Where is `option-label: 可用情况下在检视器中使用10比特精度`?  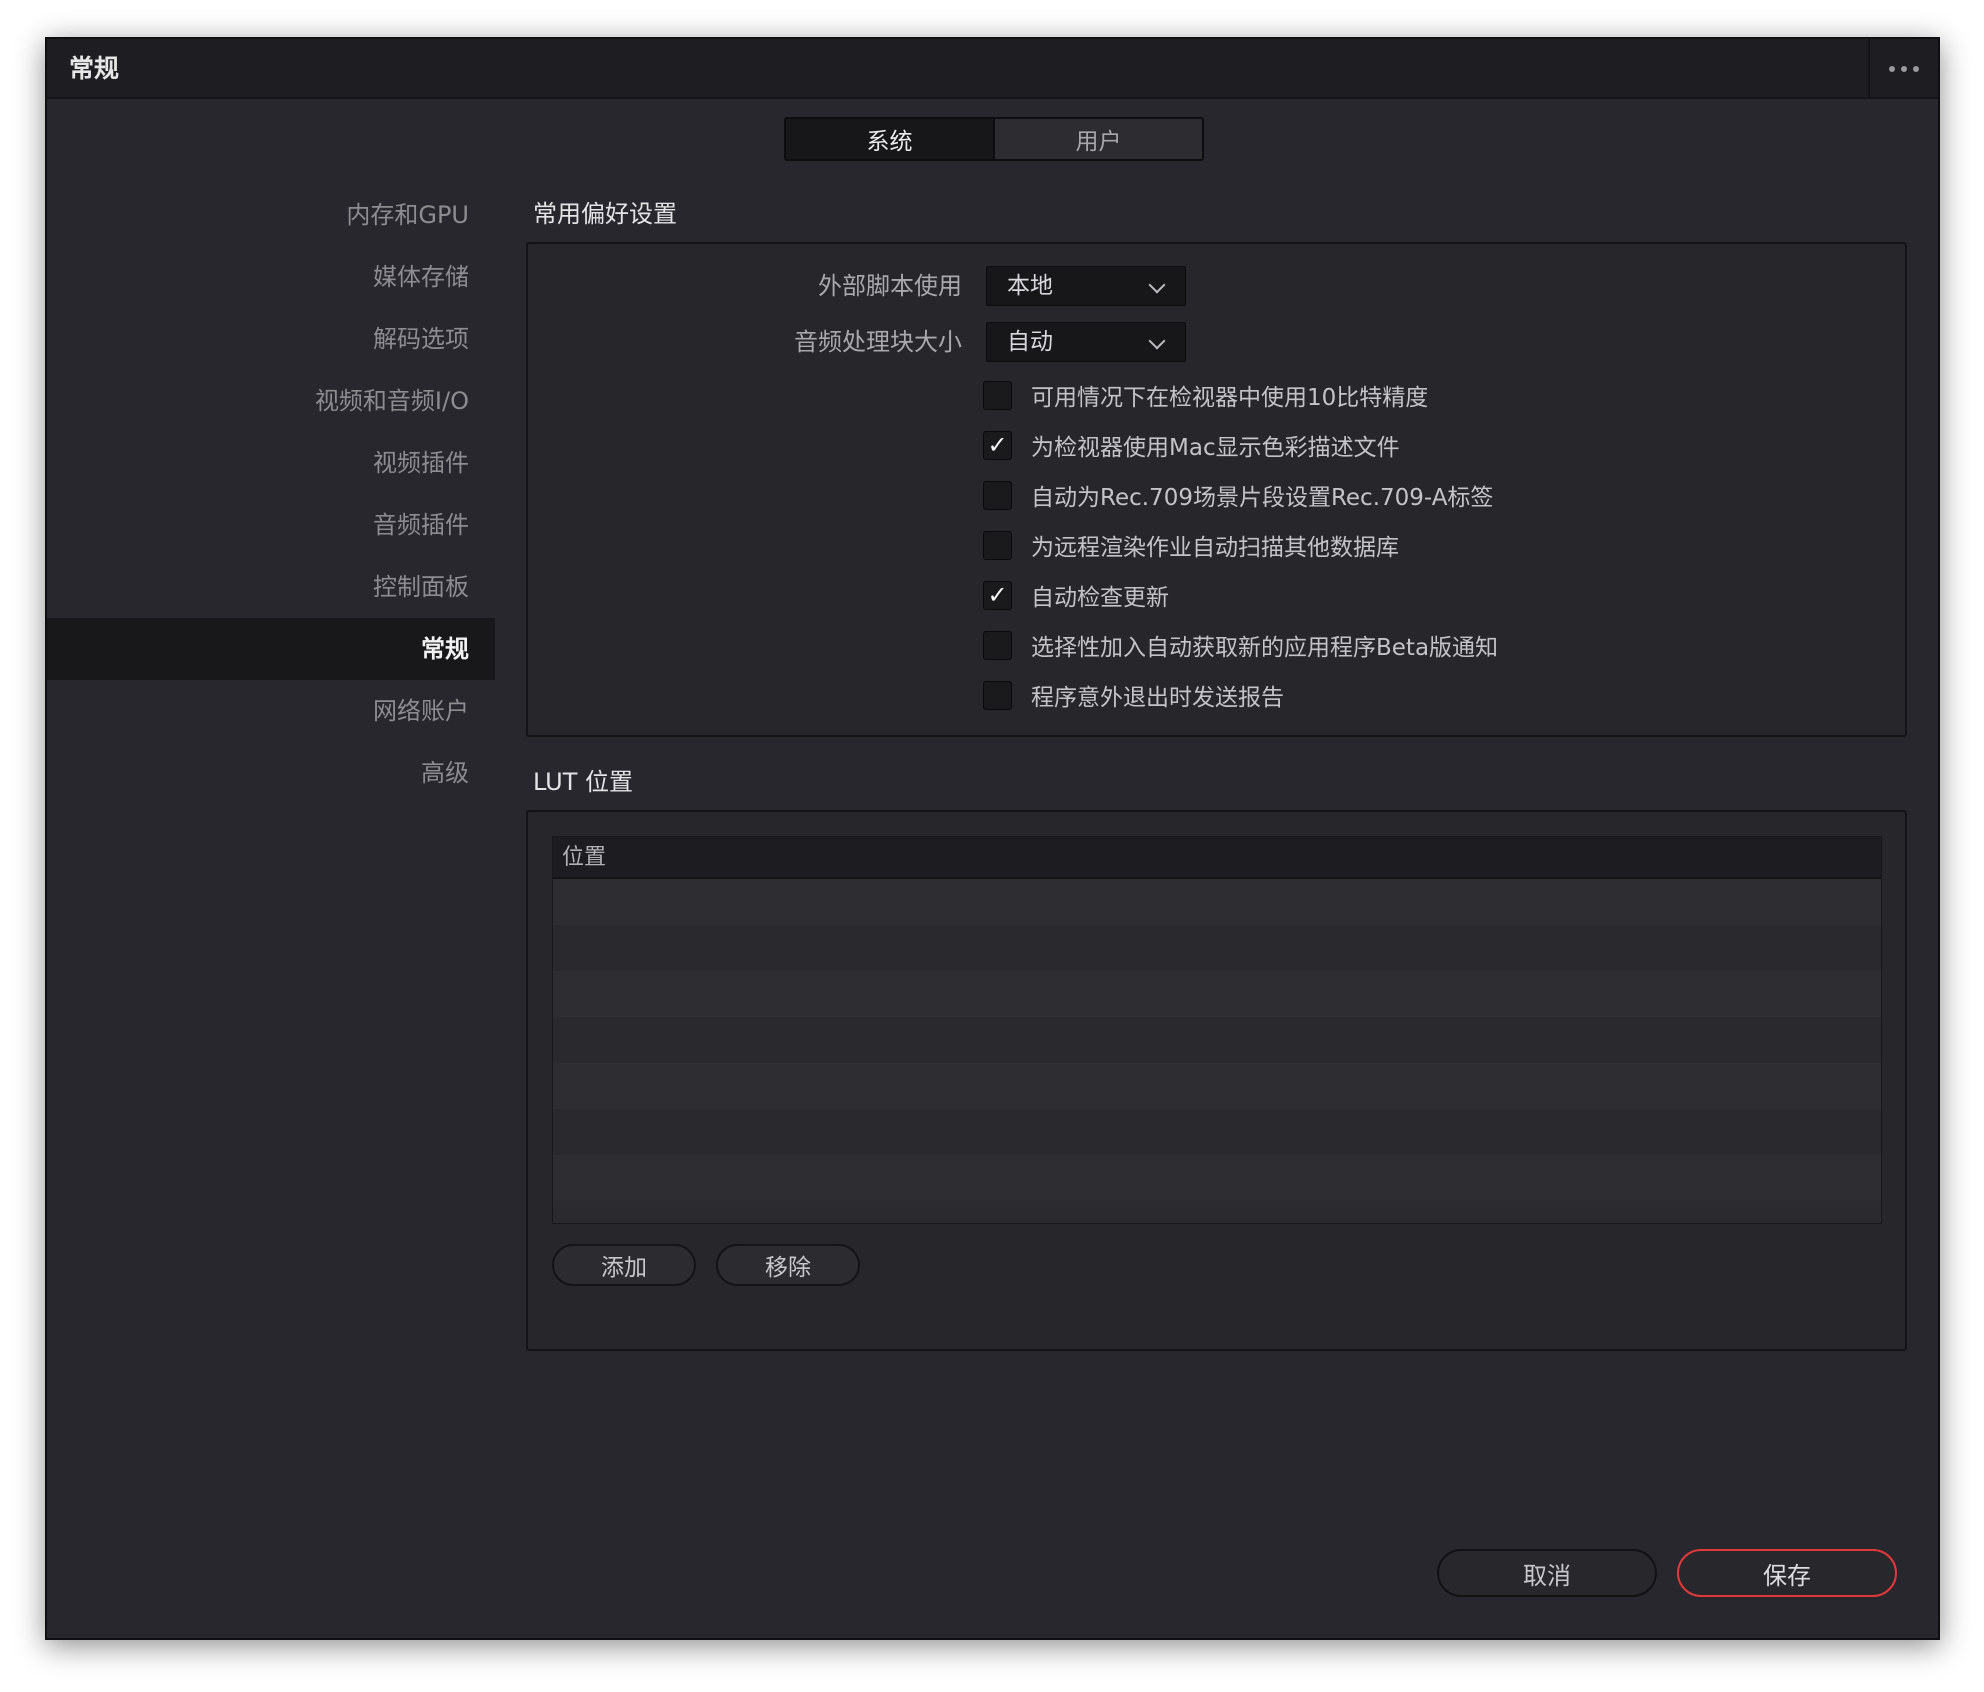
option-label: 可用情况下在检视器中使用10比特精度 is located at coordinates (1230, 398).